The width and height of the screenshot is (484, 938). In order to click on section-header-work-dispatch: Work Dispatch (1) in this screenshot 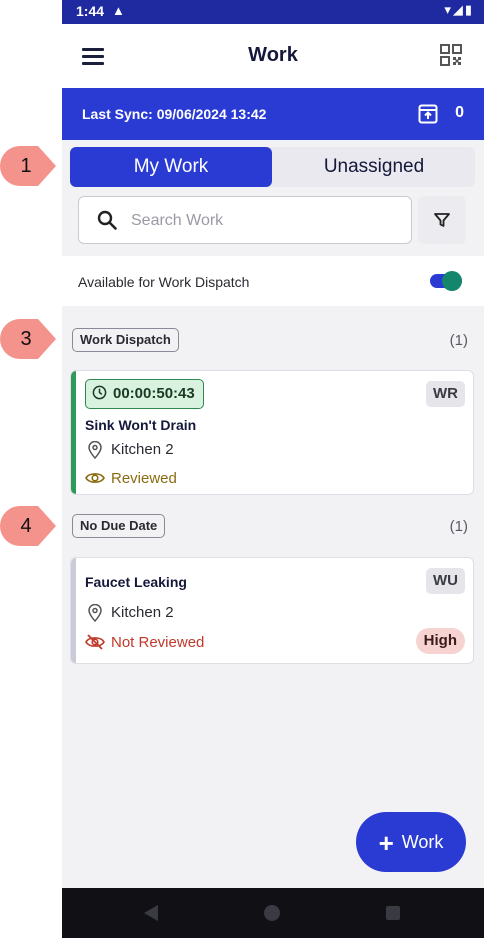, I will do `click(273, 341)`.